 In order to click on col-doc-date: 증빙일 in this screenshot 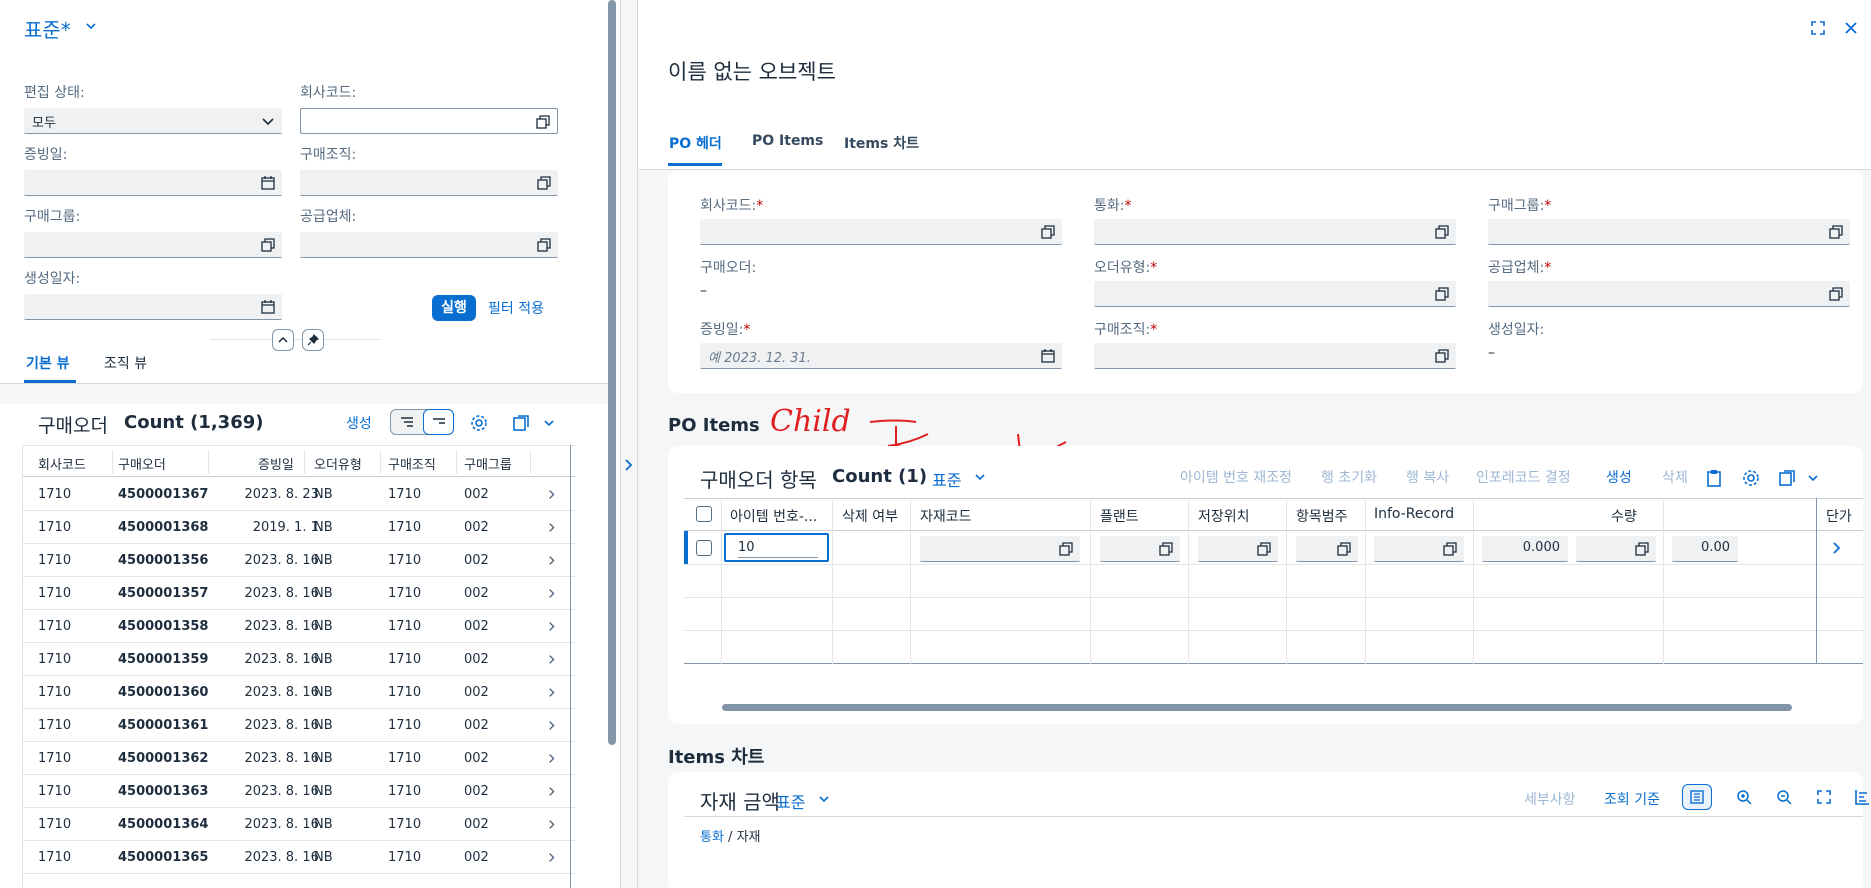, I will do `click(276, 463)`.